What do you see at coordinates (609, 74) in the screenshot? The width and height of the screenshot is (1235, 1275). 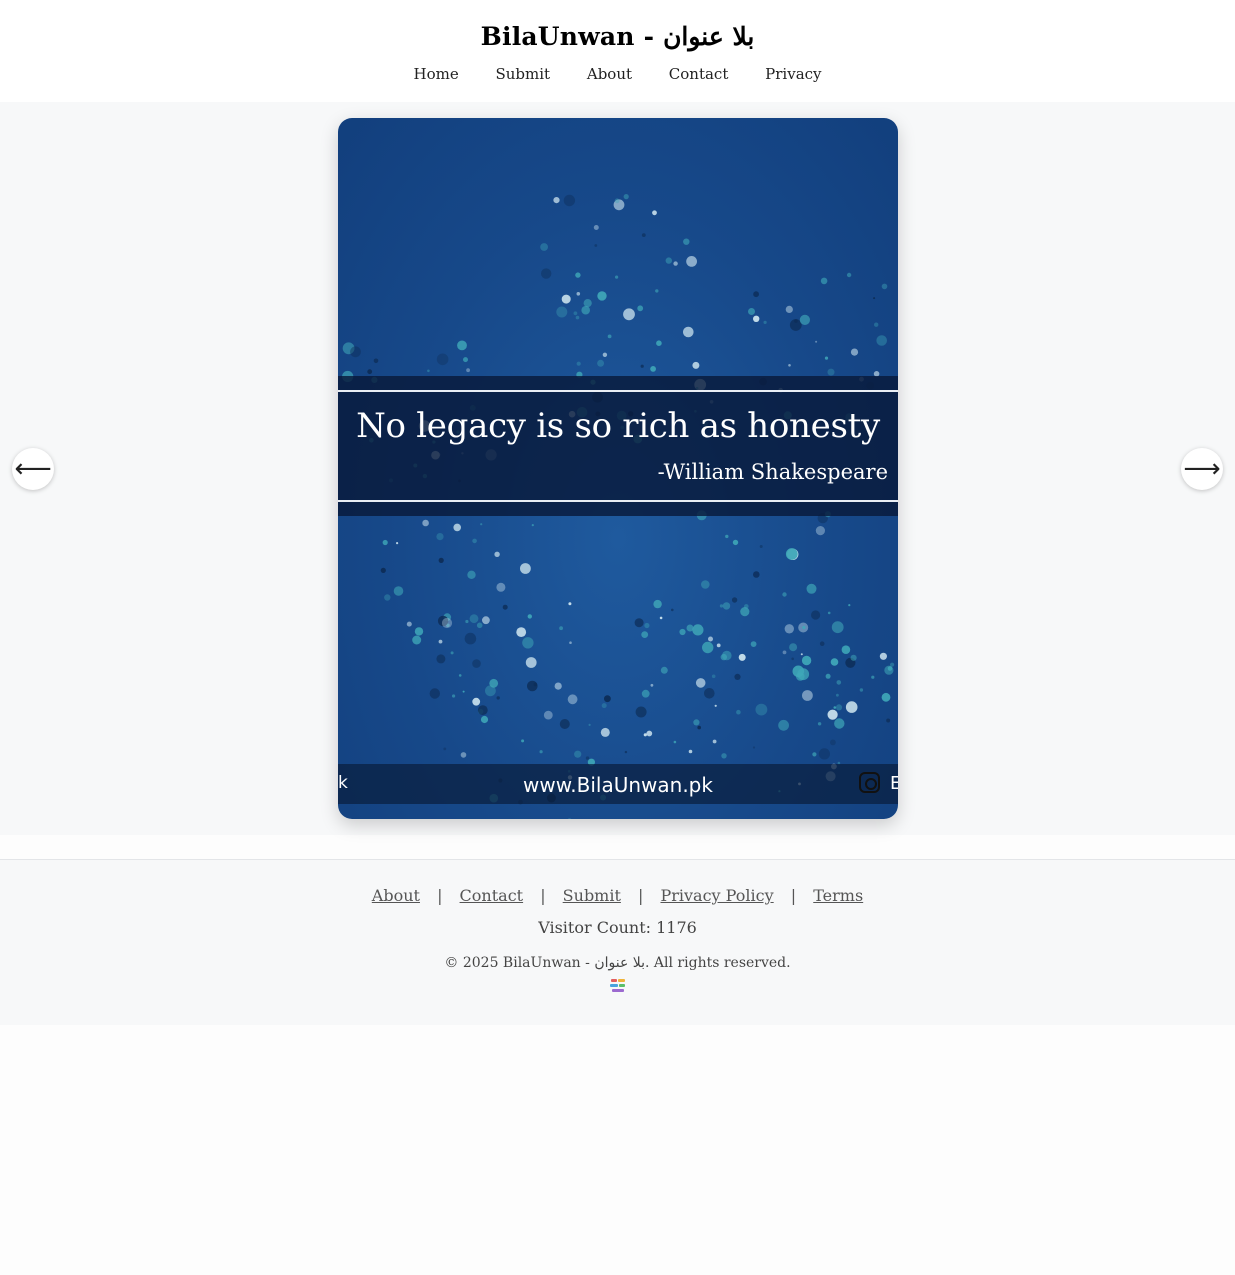 I see `nav-about: About` at bounding box center [609, 74].